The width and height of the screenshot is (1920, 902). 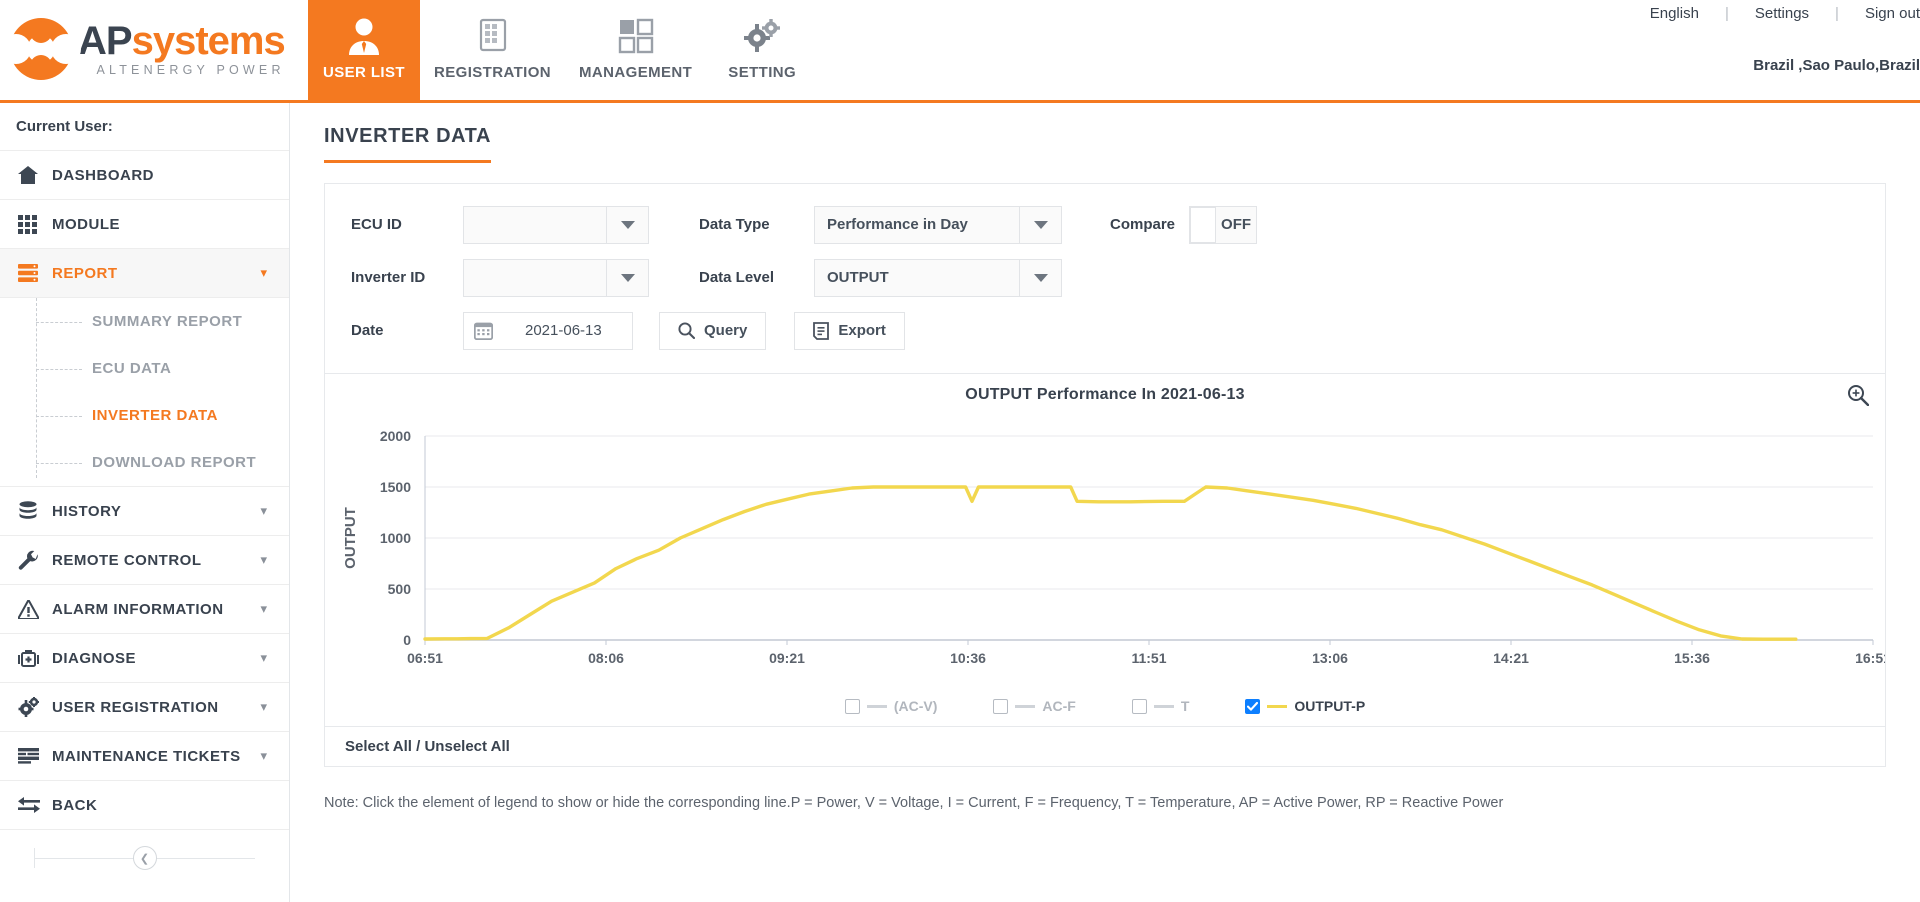 What do you see at coordinates (167, 321) in the screenshot?
I see `sidebar-label-summary-report: SUMMARY REPORT` at bounding box center [167, 321].